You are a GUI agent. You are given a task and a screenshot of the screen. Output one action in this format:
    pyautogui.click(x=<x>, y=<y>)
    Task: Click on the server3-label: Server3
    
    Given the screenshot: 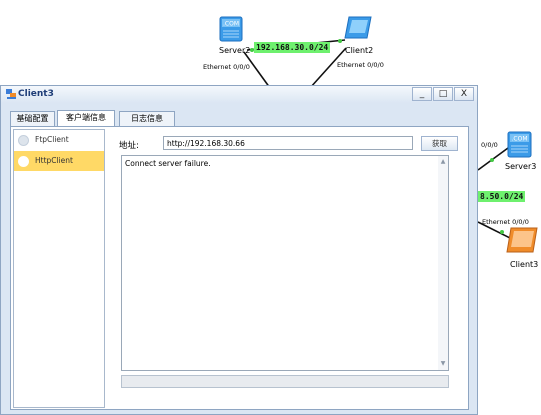 What is the action you would take?
    pyautogui.click(x=521, y=166)
    